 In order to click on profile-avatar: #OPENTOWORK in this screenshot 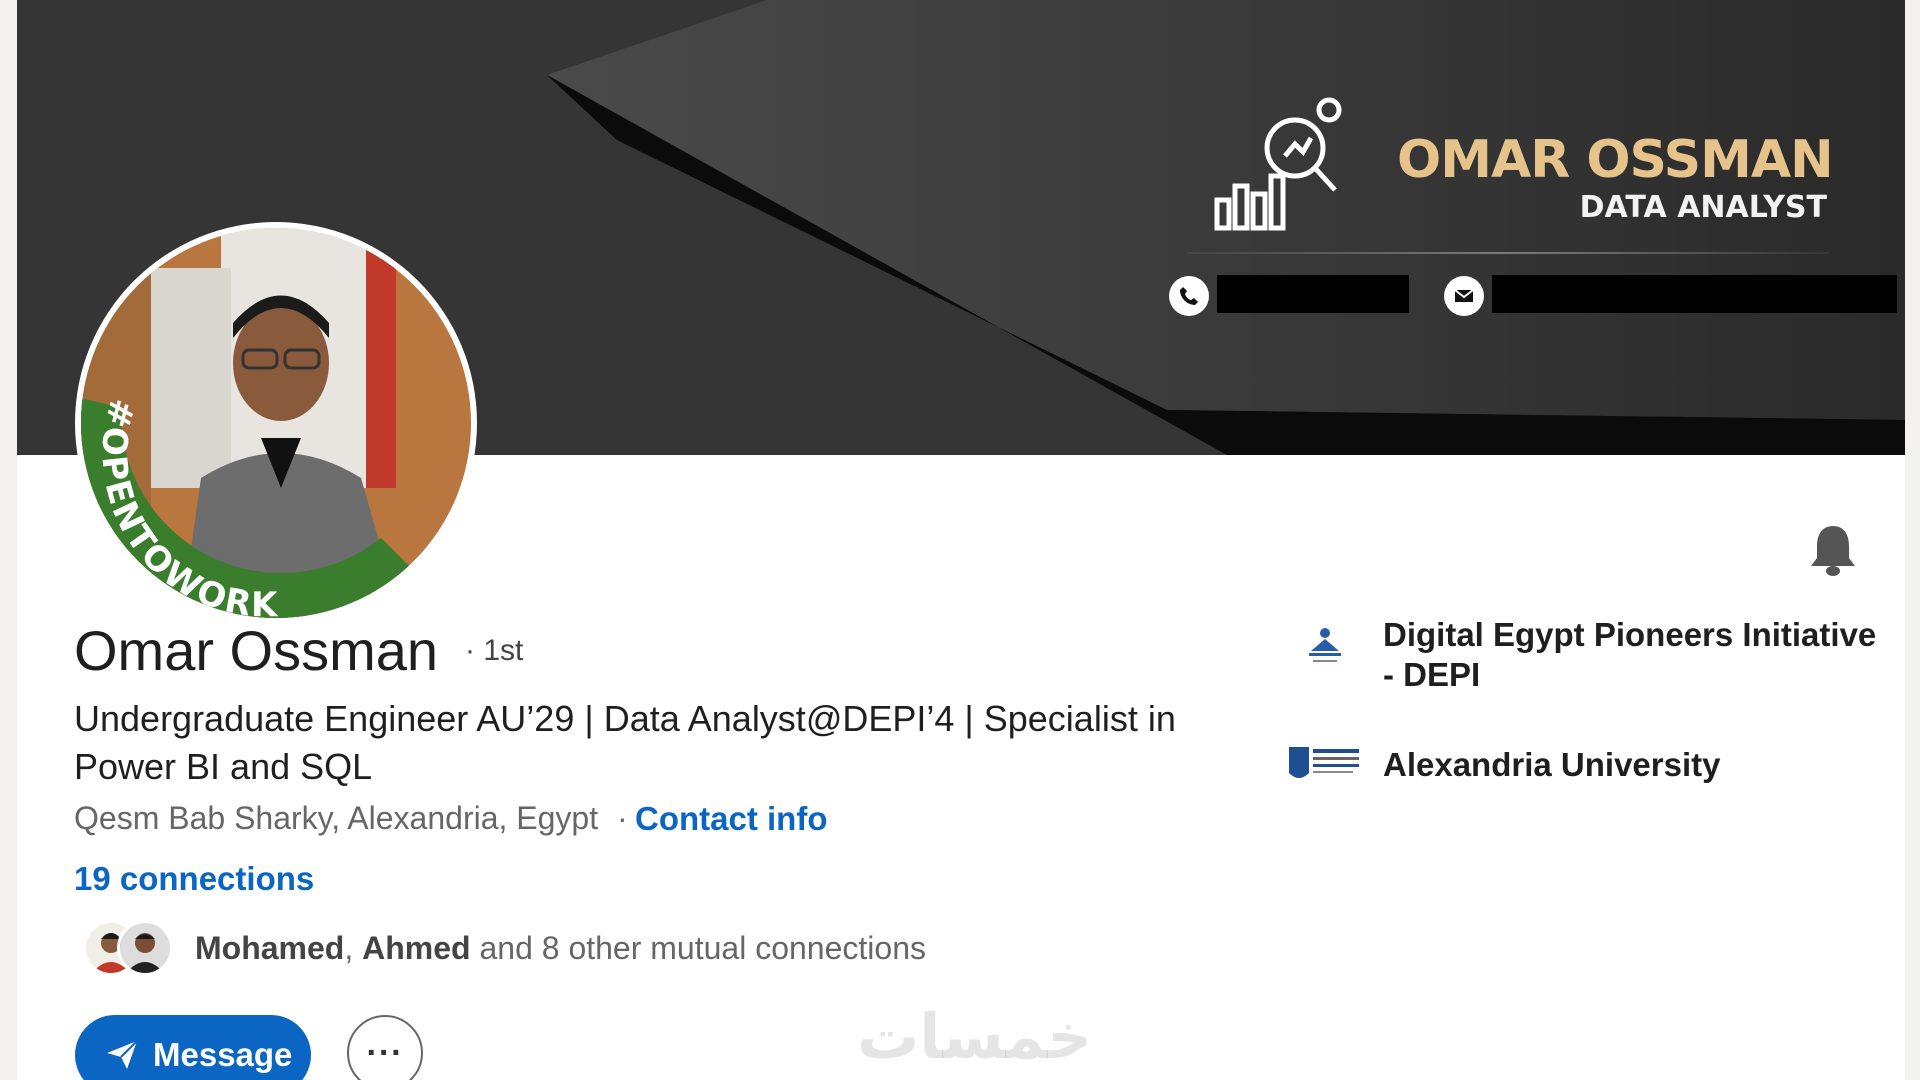, I will do `click(276, 423)`.